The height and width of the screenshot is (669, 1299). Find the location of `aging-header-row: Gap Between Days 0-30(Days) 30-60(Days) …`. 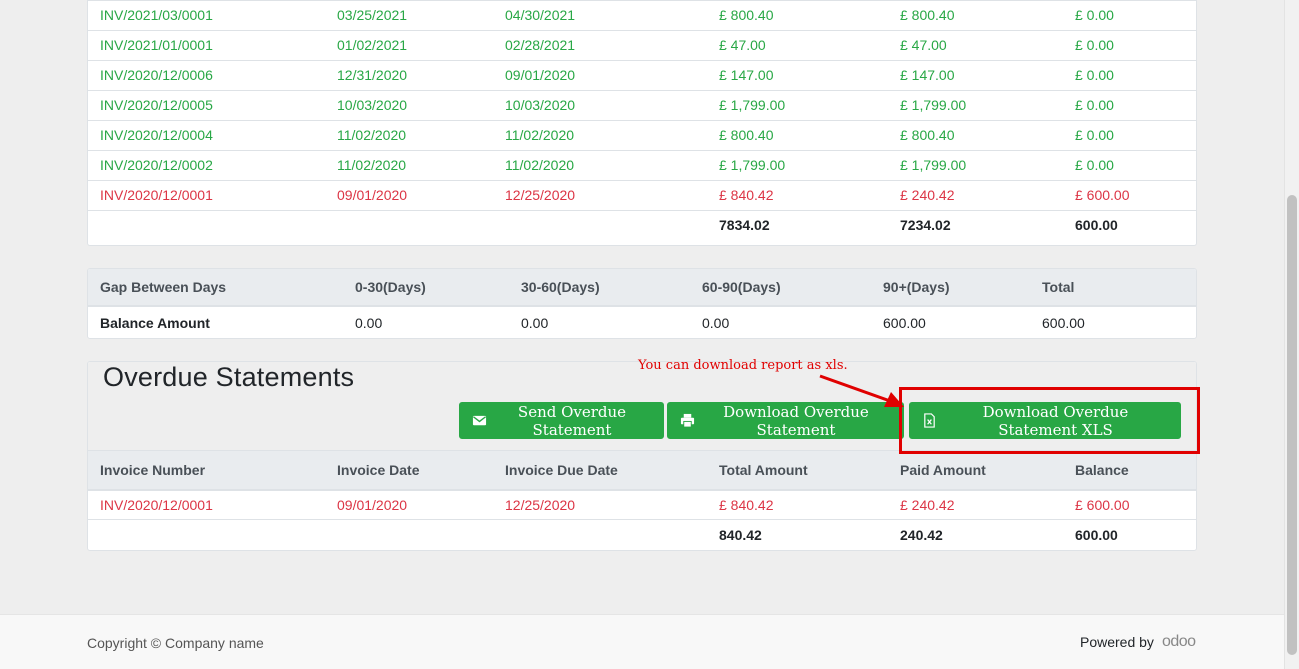

aging-header-row: Gap Between Days 0-30(Days) 30-60(Days) … is located at coordinates (642, 287).